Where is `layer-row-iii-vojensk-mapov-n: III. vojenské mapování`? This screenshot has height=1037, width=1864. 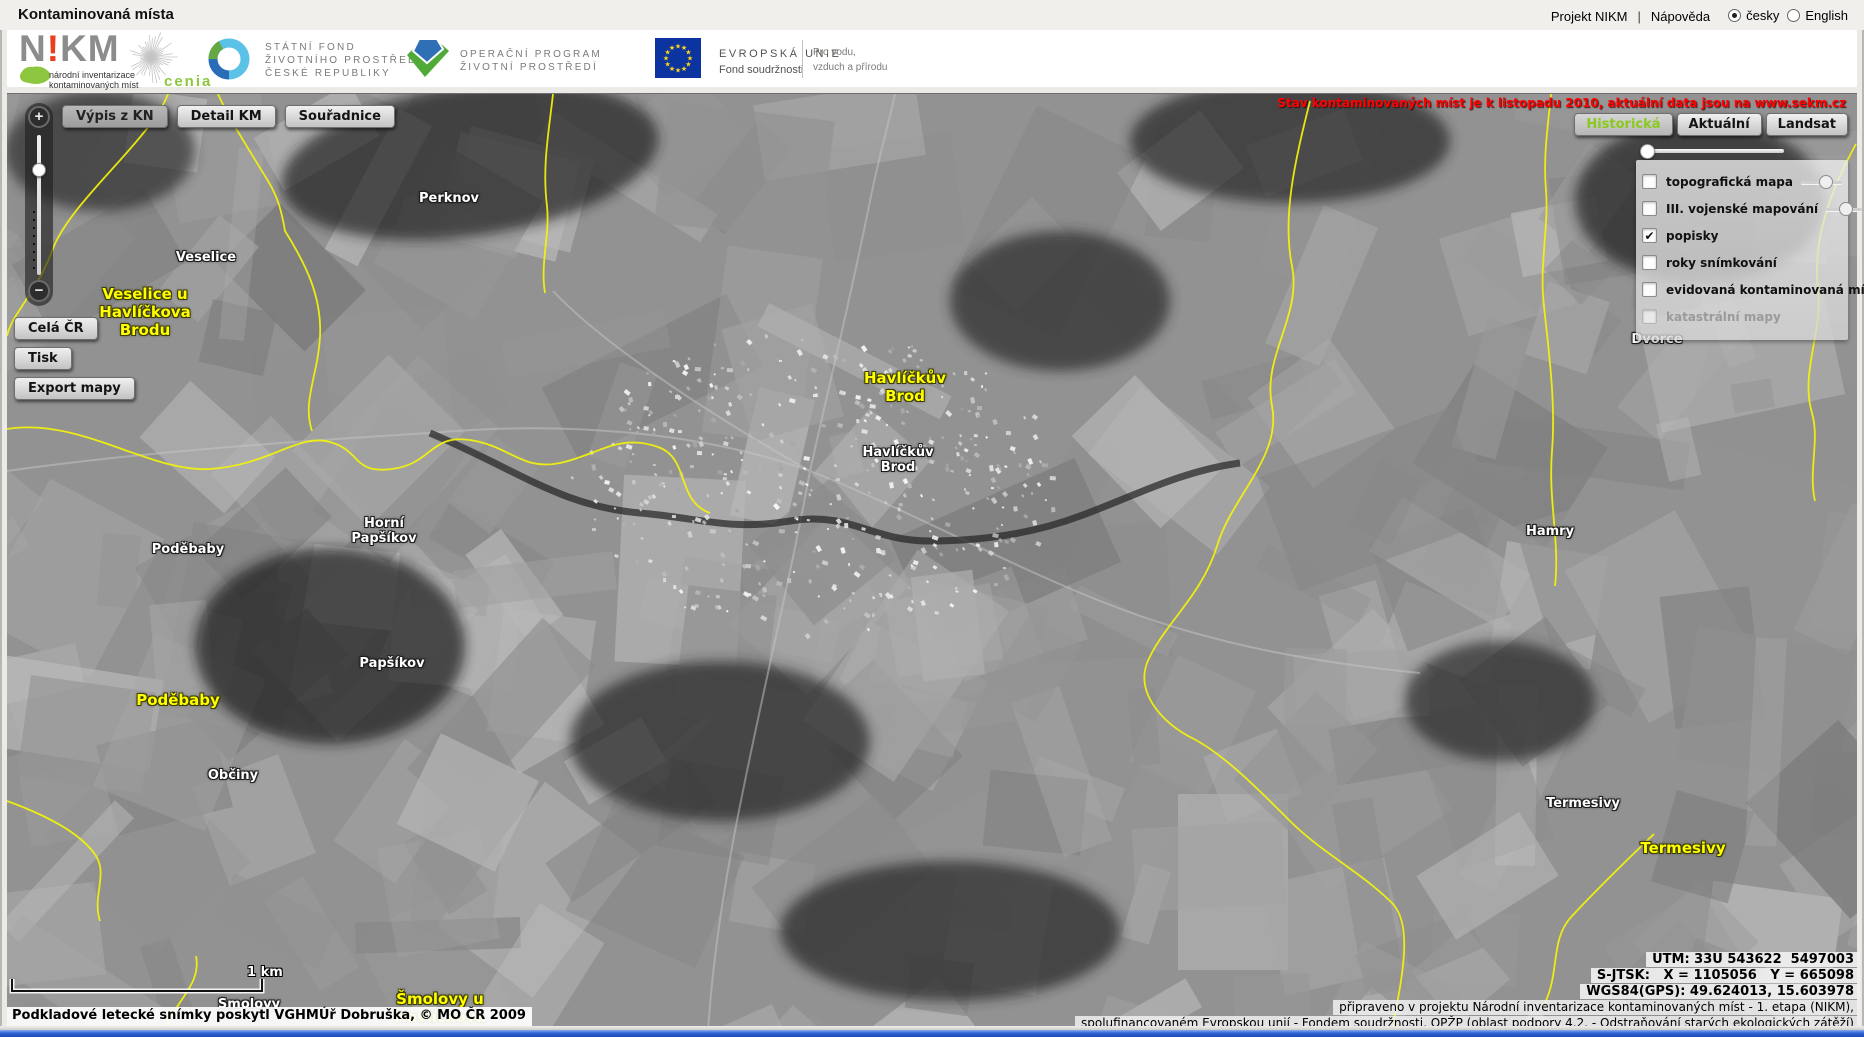 layer-row-iii-vojensk-mapov-n: III. vojenské mapování is located at coordinates (1752, 208).